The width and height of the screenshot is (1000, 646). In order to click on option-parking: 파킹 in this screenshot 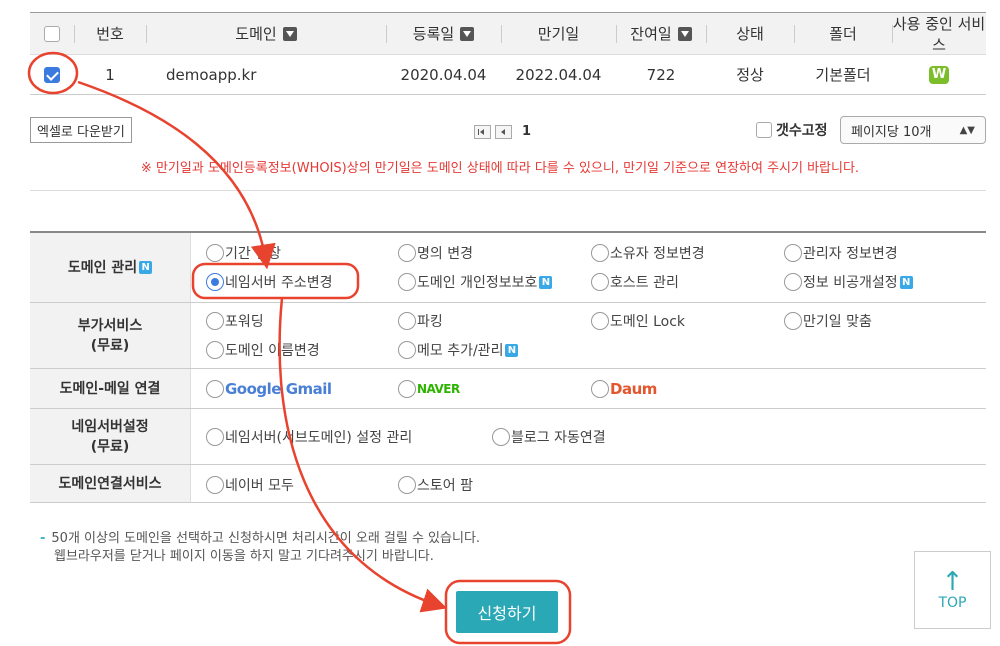, I will do `click(420, 321)`.